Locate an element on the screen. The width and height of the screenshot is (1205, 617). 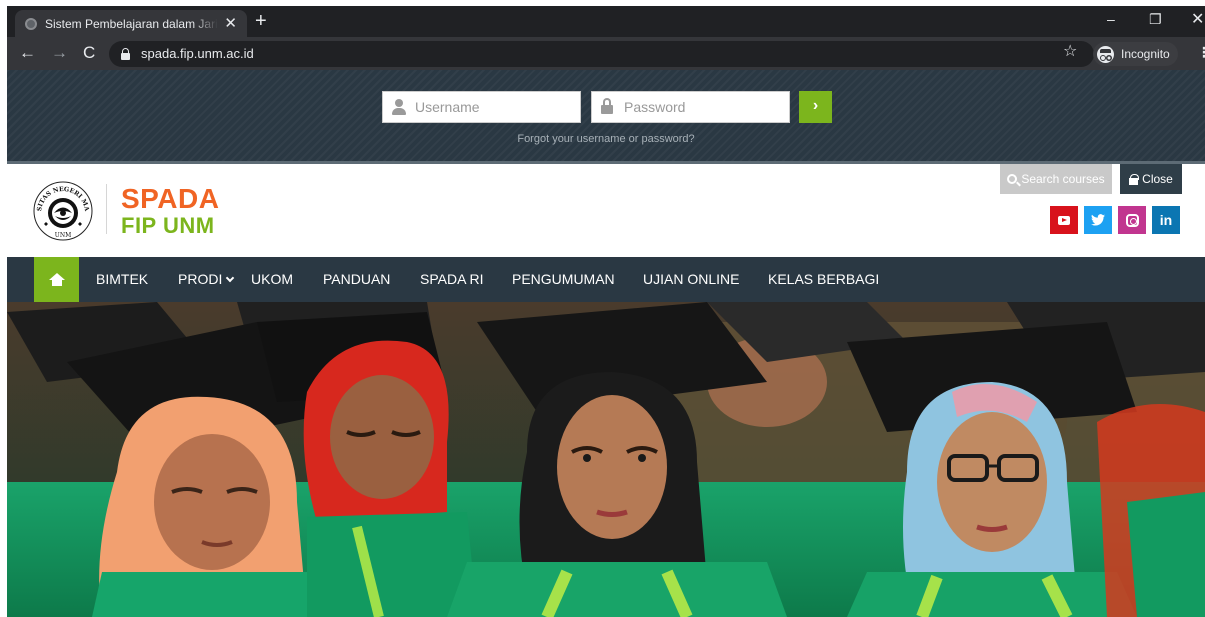
search-courses-label: Search courses is located at coordinates (1063, 179).